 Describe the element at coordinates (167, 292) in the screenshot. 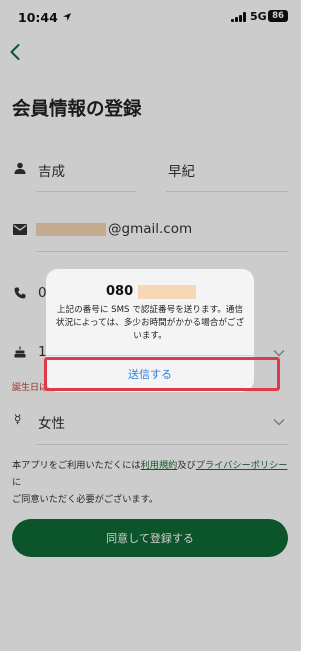

I see `dialog-phone-masked-part` at that location.